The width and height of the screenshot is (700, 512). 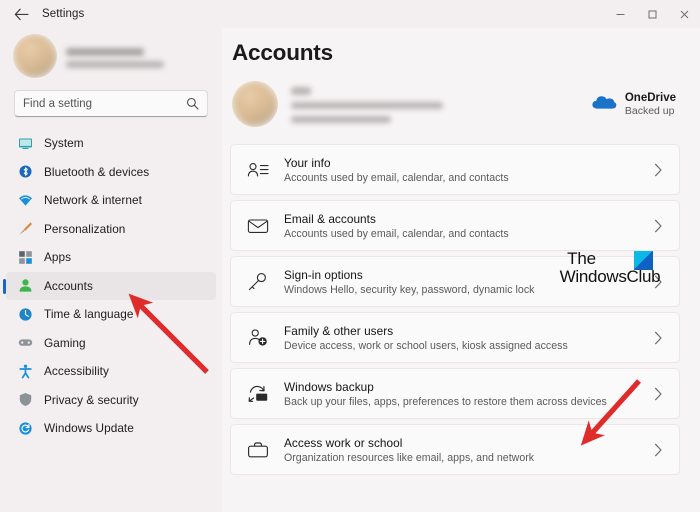 I want to click on sidebar-item-bluetooth-devices: Bluetooth & devices, so click(x=111, y=172).